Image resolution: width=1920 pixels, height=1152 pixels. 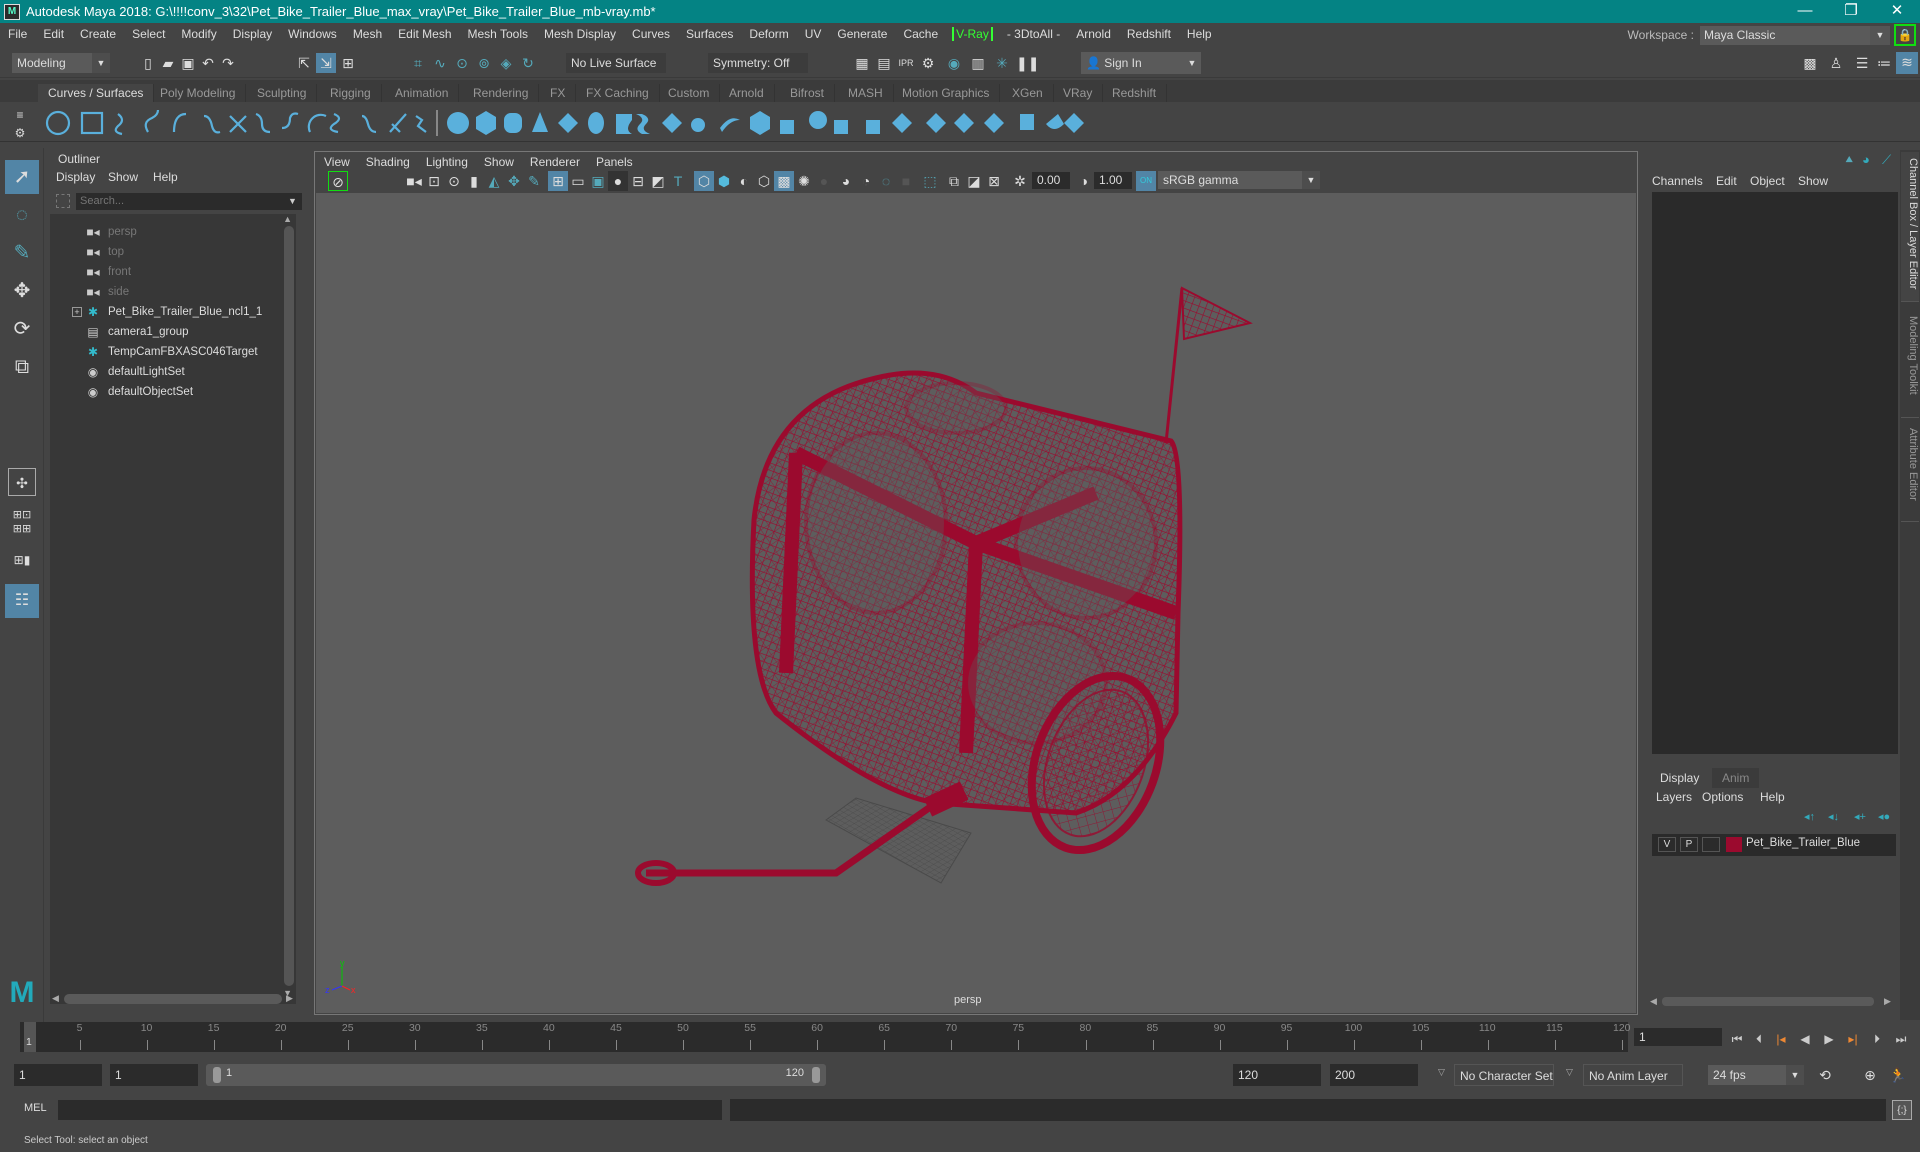 What do you see at coordinates (1689, 844) in the screenshot?
I see `layer-playback-toggle: P` at bounding box center [1689, 844].